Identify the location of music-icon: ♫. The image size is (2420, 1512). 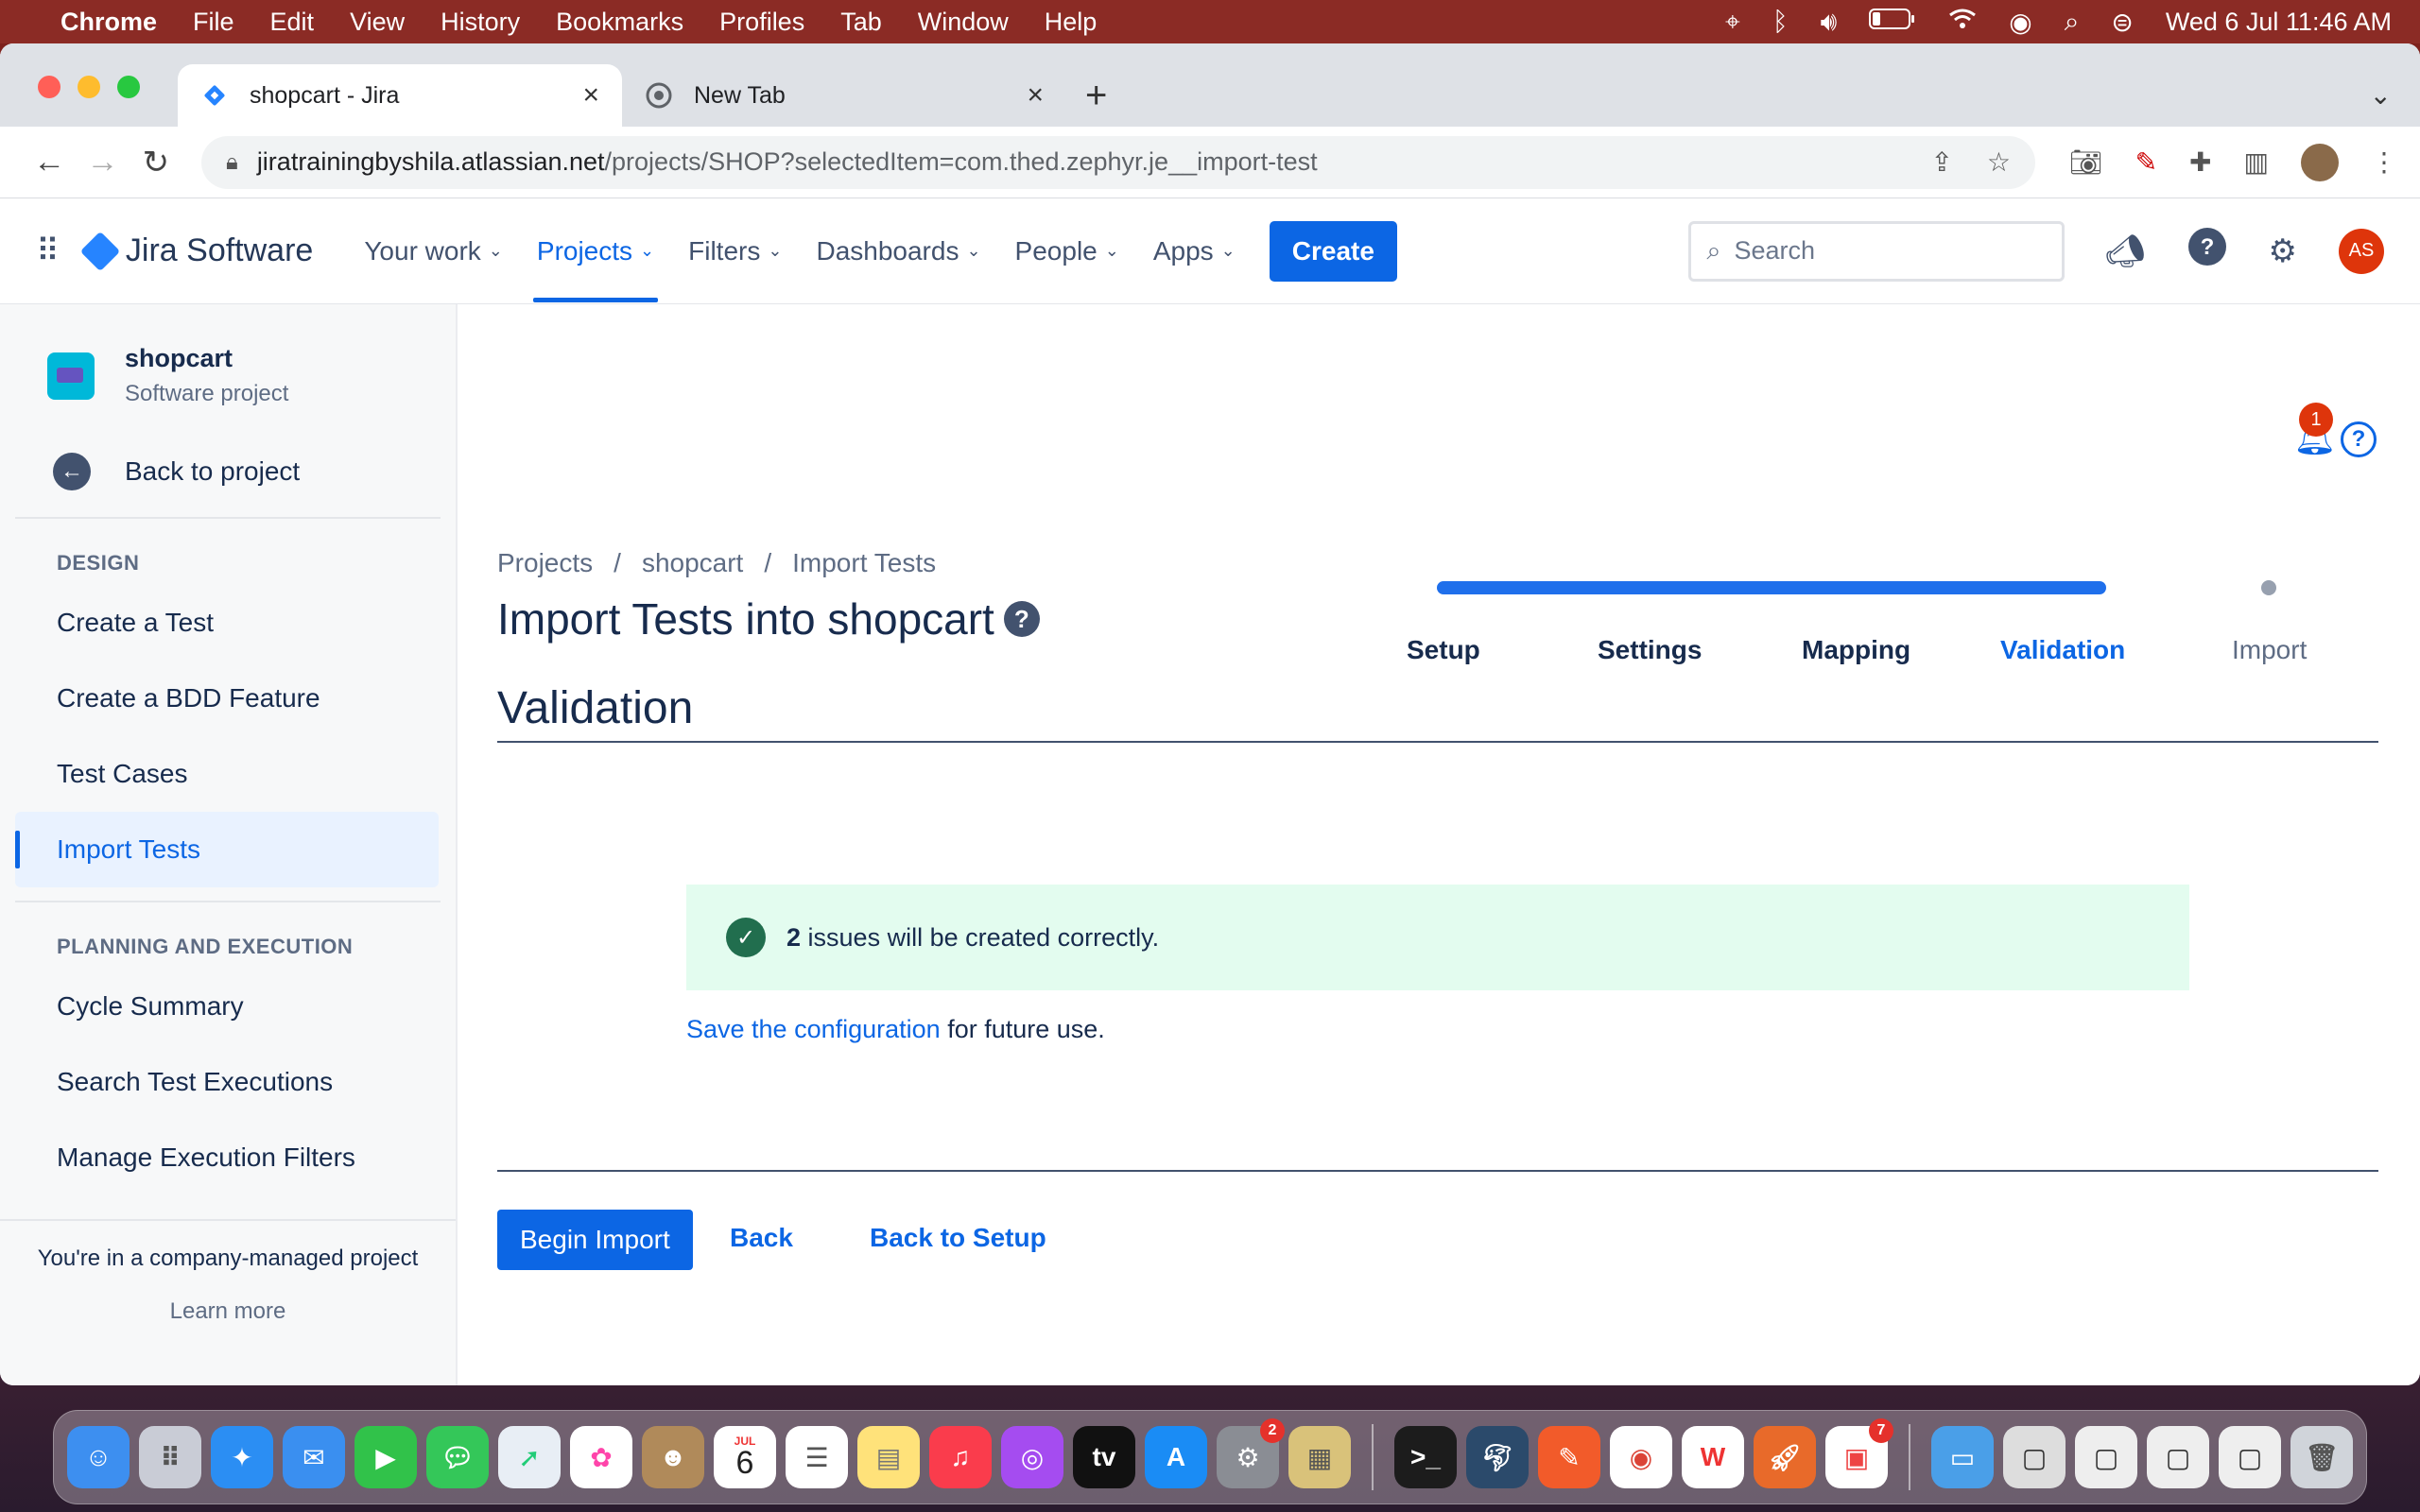
(960, 1457).